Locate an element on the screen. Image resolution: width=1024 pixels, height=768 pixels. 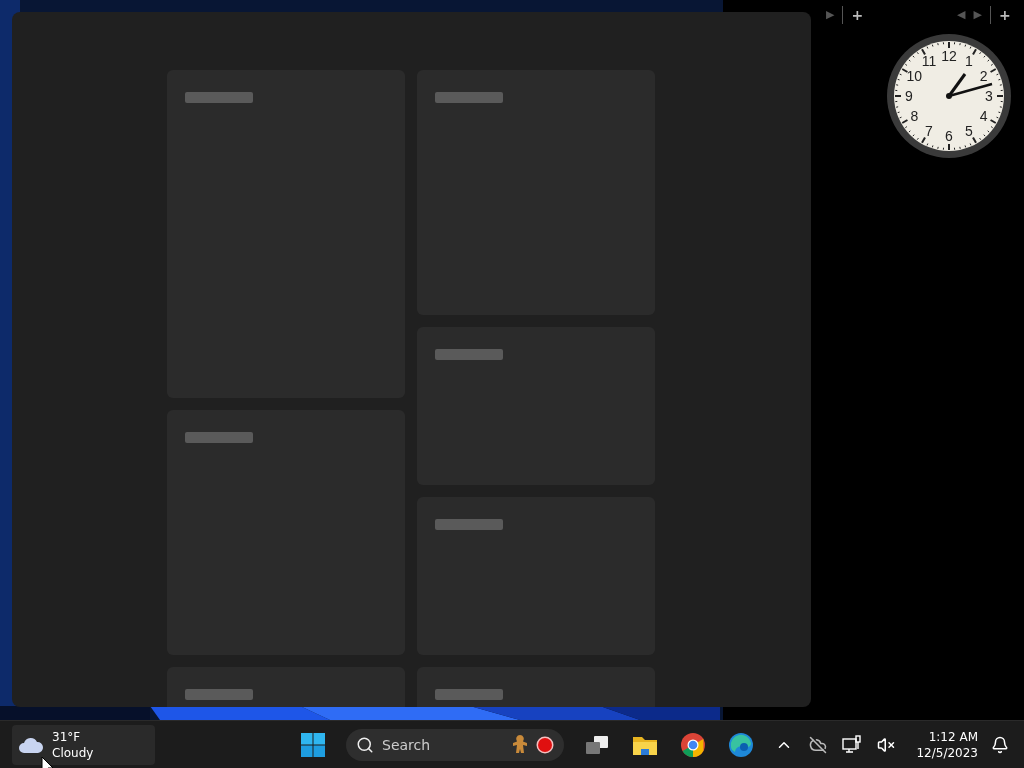
taskbar-clock: 1:12 AM 12/5/2023 is located at coordinates (947, 744).